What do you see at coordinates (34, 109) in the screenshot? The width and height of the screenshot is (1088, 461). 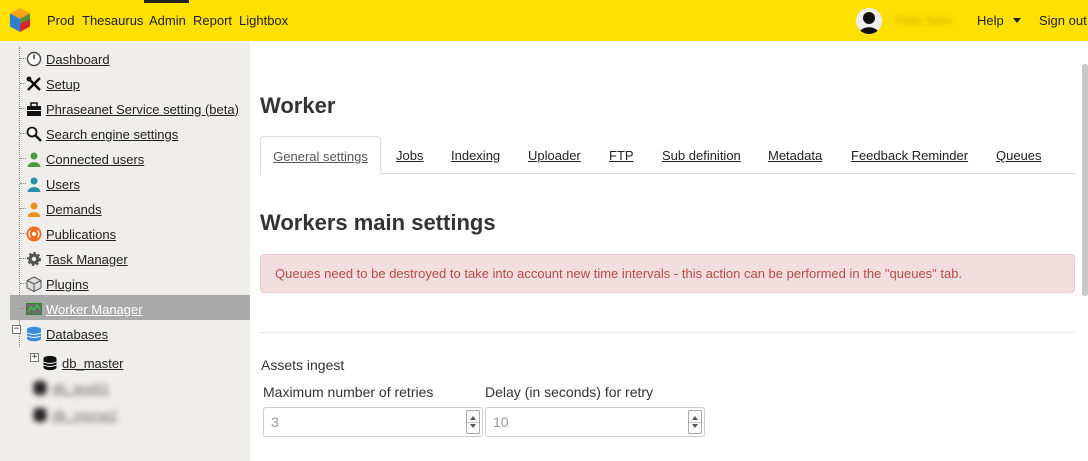 I see `toolbox-icon` at bounding box center [34, 109].